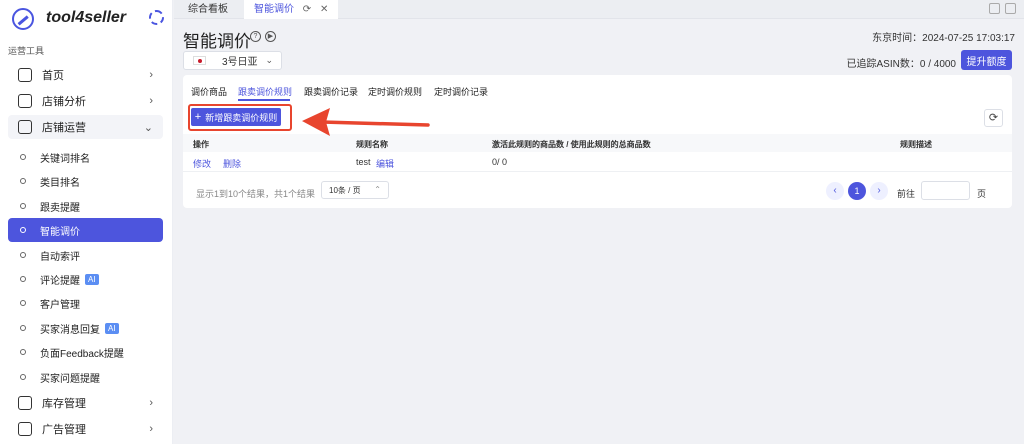 The height and width of the screenshot is (444, 1024). Describe the element at coordinates (85, 429) in the screenshot. I see `sidebar-item-ads: 广告管理 ›` at that location.